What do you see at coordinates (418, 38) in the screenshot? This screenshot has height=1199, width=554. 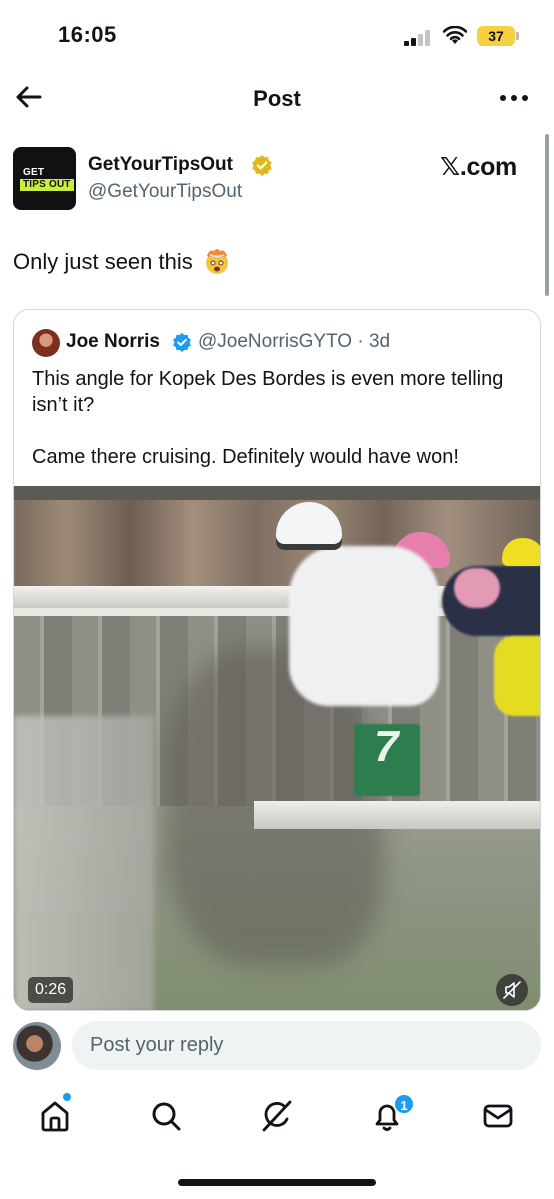 I see `signal-icon` at bounding box center [418, 38].